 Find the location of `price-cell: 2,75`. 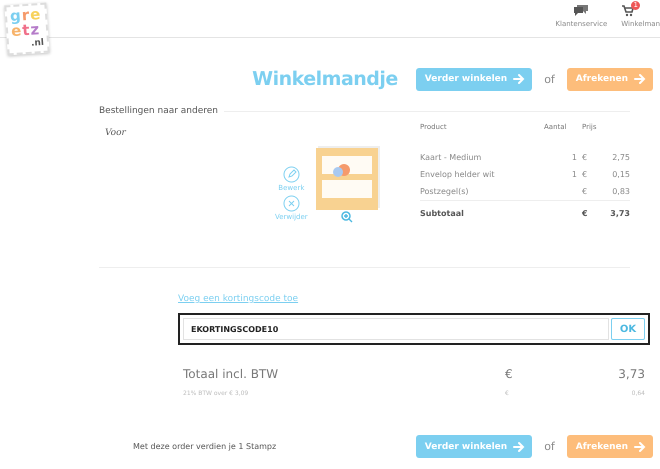

price-cell: 2,75 is located at coordinates (621, 157).